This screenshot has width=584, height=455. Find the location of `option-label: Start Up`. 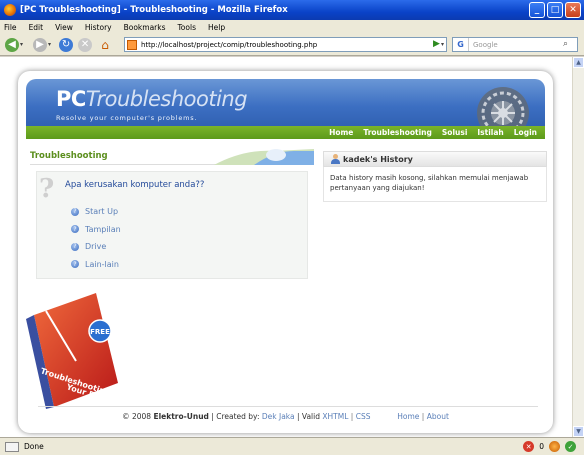

option-label: Start Up is located at coordinates (101, 211).